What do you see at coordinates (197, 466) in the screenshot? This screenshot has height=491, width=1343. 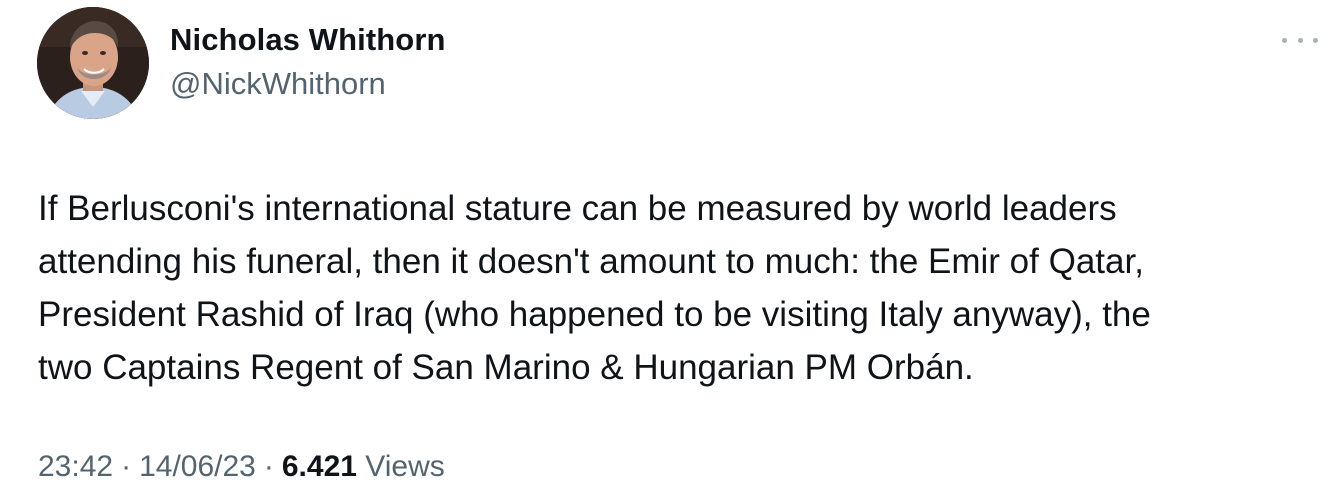 I see `tweet-date: 14/06/23` at bounding box center [197, 466].